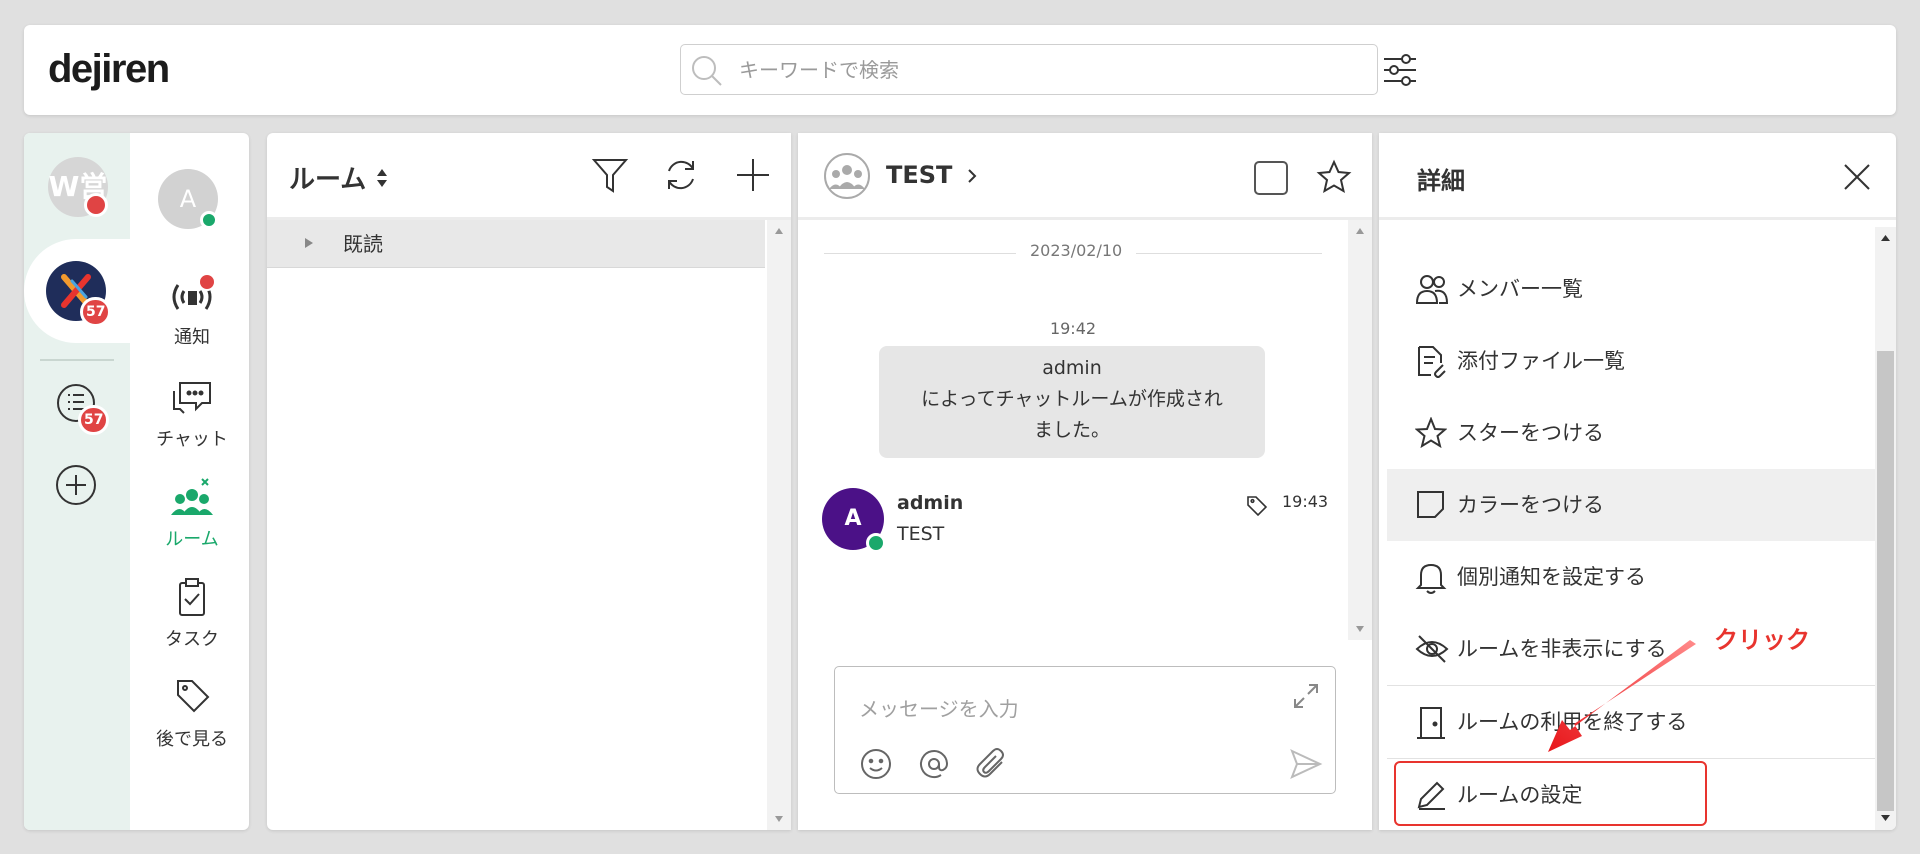 The height and width of the screenshot is (854, 1920). Describe the element at coordinates (919, 175) in the screenshot. I see `chat-room-title: TEST` at that location.